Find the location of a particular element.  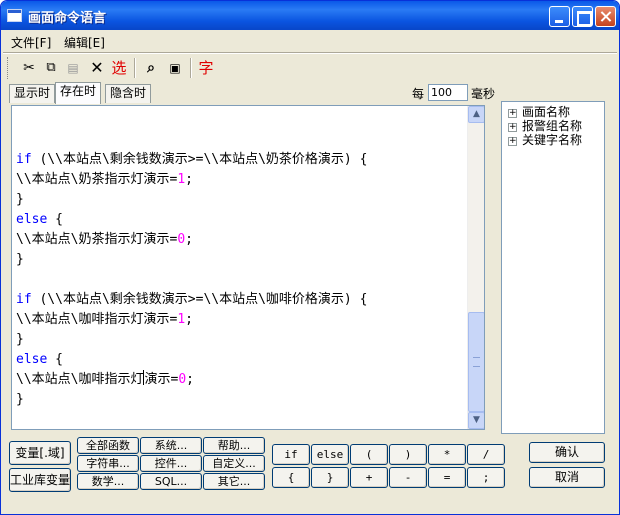

code-text: (\\本站点\剩余钱数演示>=\\本站点\奶茶价格演示) { is located at coordinates (199, 159).